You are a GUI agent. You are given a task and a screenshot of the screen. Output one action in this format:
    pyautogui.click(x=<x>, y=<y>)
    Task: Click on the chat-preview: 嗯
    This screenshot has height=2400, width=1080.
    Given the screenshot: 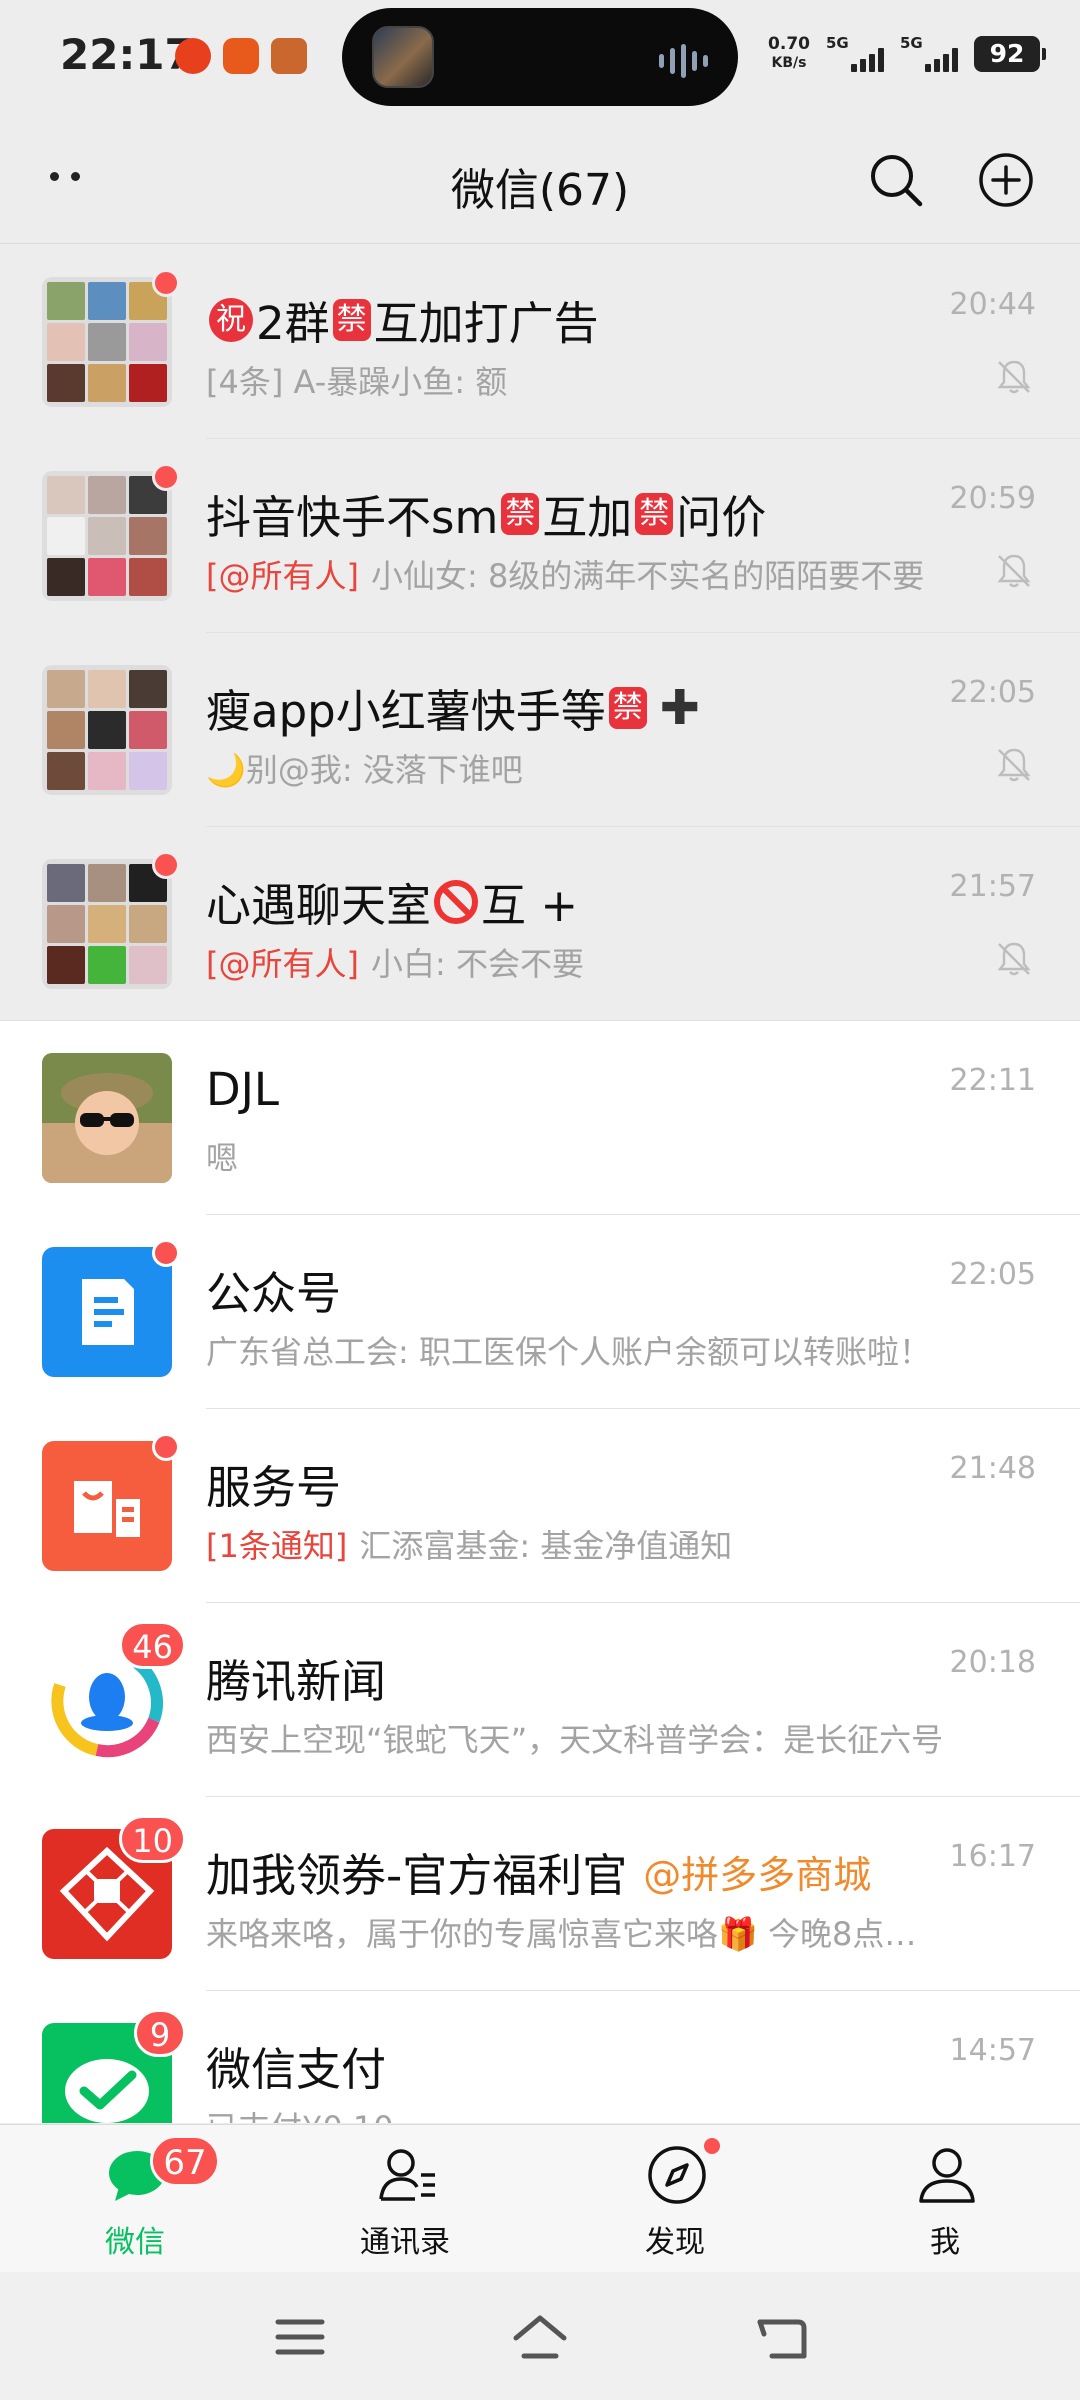 What is the action you would take?
    pyautogui.click(x=222, y=1158)
    